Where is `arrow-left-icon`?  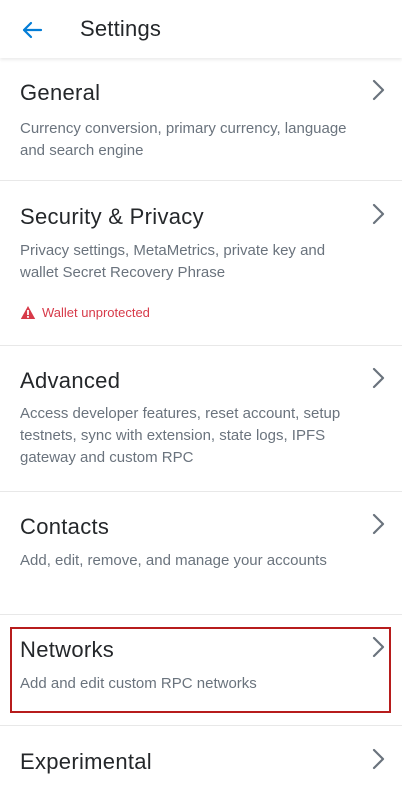 arrow-left-icon is located at coordinates (32, 30).